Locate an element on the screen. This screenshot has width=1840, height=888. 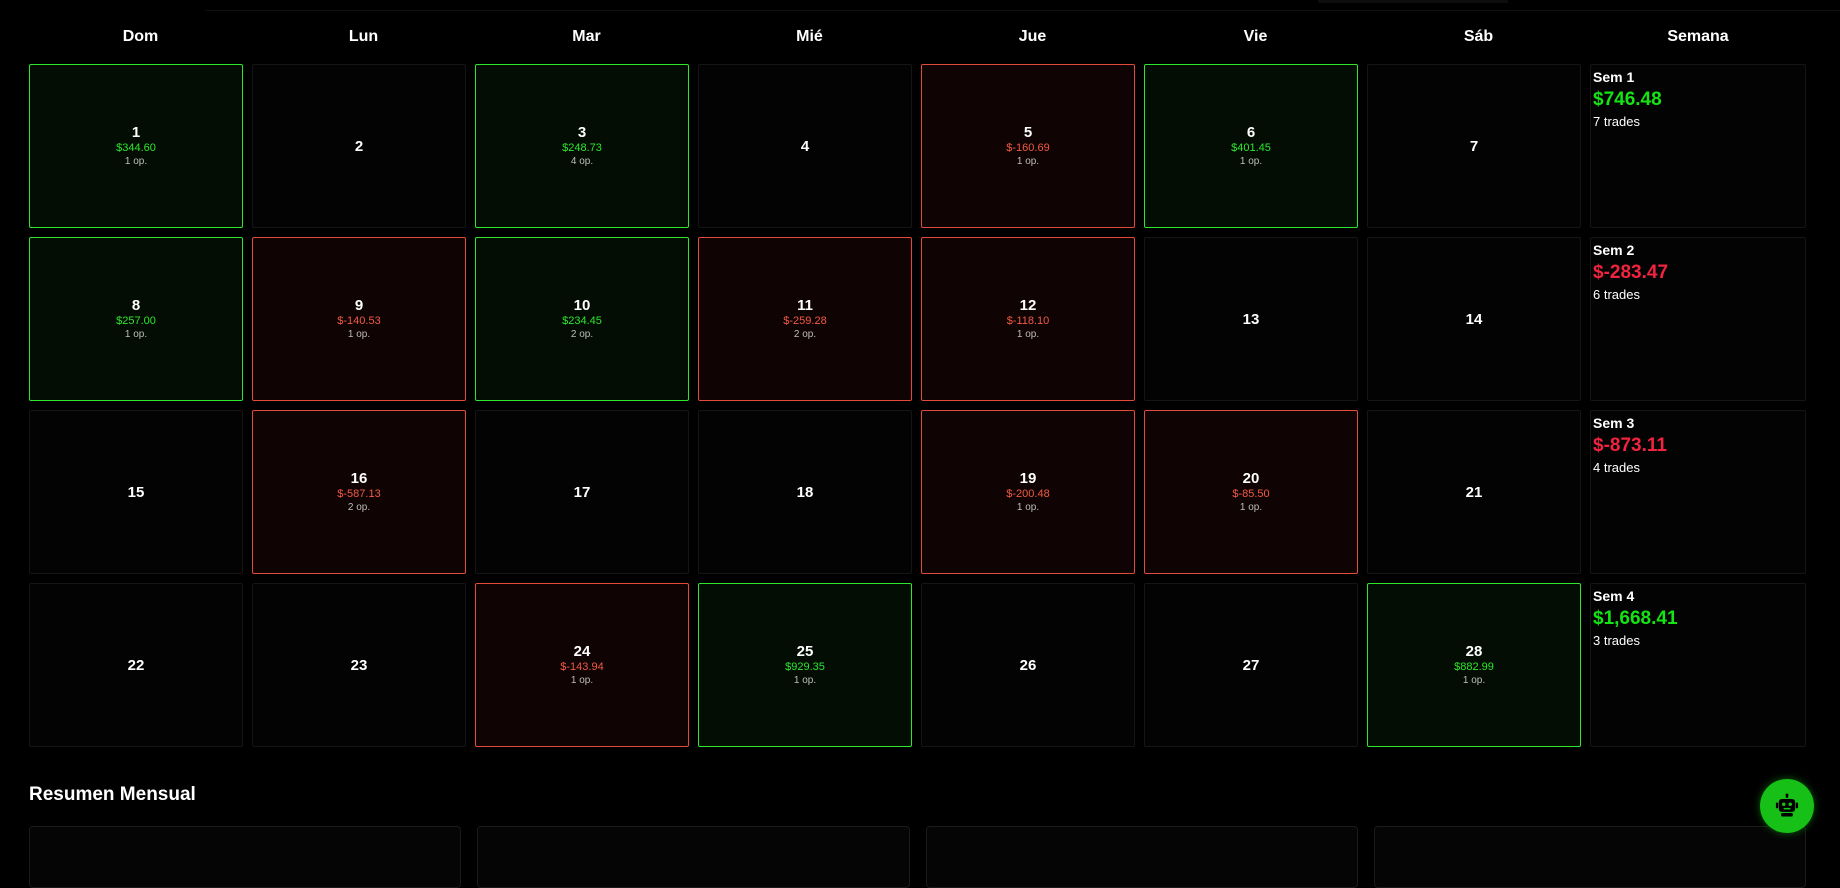
day-cell: 10 $234.45 2 op. is located at coordinates (582, 319).